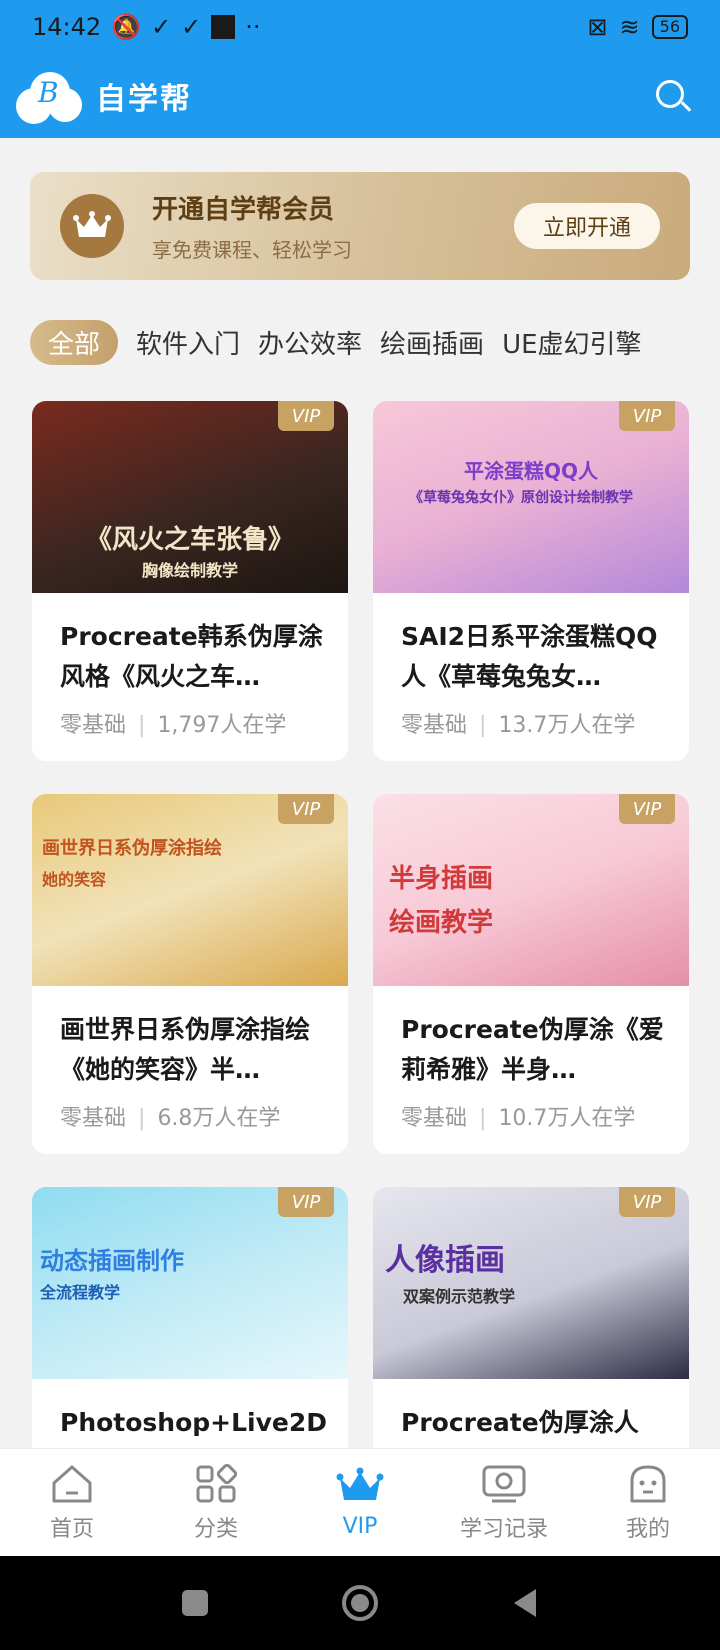 Image resolution: width=720 pixels, height=1650 pixels. I want to click on status-right: ⊠ ≋ 56, so click(637, 27).